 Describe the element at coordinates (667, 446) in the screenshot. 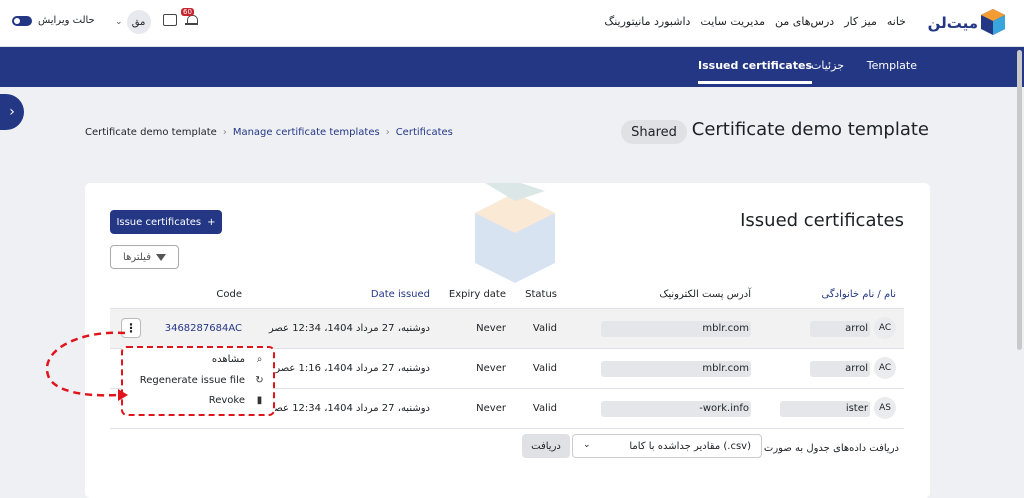

I see `download-format-select: مقادیر جداشده با کاما (.csv) ⌄` at that location.